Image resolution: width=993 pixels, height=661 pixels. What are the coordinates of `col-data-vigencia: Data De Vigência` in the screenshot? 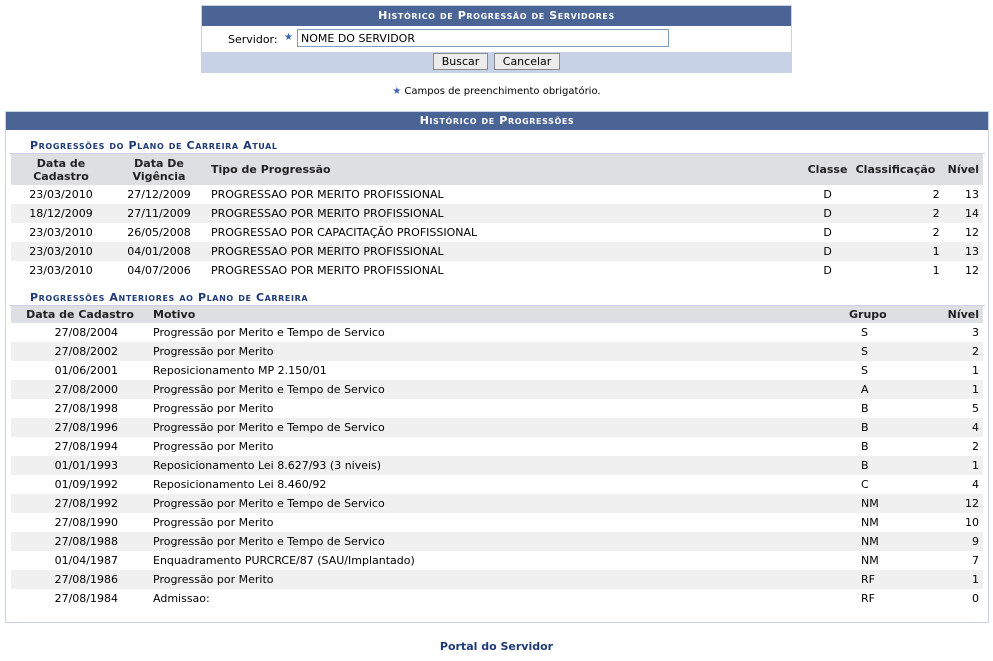 It's located at (159, 169).